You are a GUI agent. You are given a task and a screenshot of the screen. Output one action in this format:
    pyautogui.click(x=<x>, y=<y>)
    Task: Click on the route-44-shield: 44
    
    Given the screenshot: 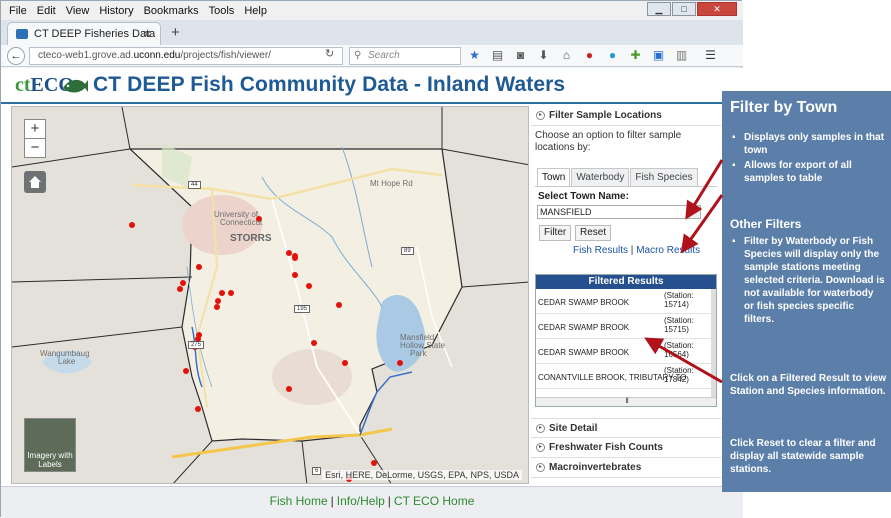 What is the action you would take?
    pyautogui.click(x=194, y=185)
    